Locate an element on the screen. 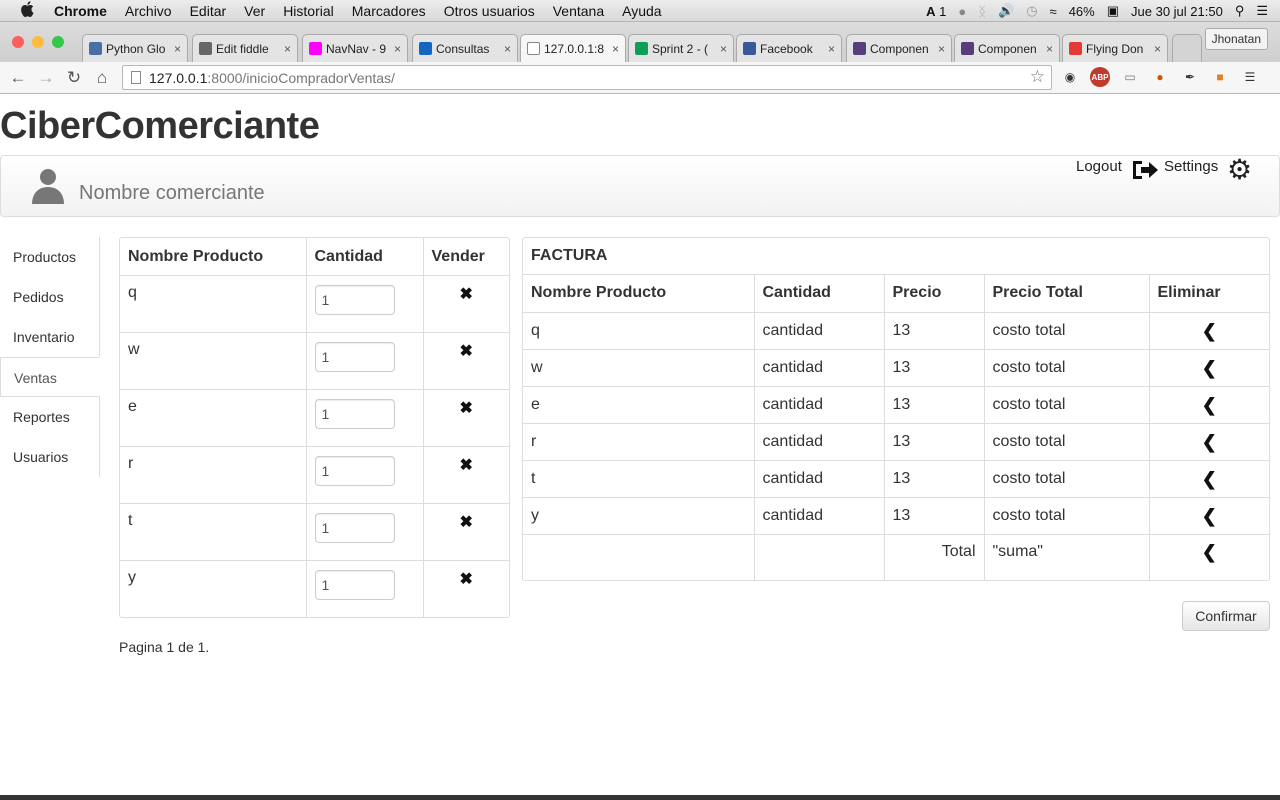  browser-tab: 127.0.0.1:8 × is located at coordinates (573, 48).